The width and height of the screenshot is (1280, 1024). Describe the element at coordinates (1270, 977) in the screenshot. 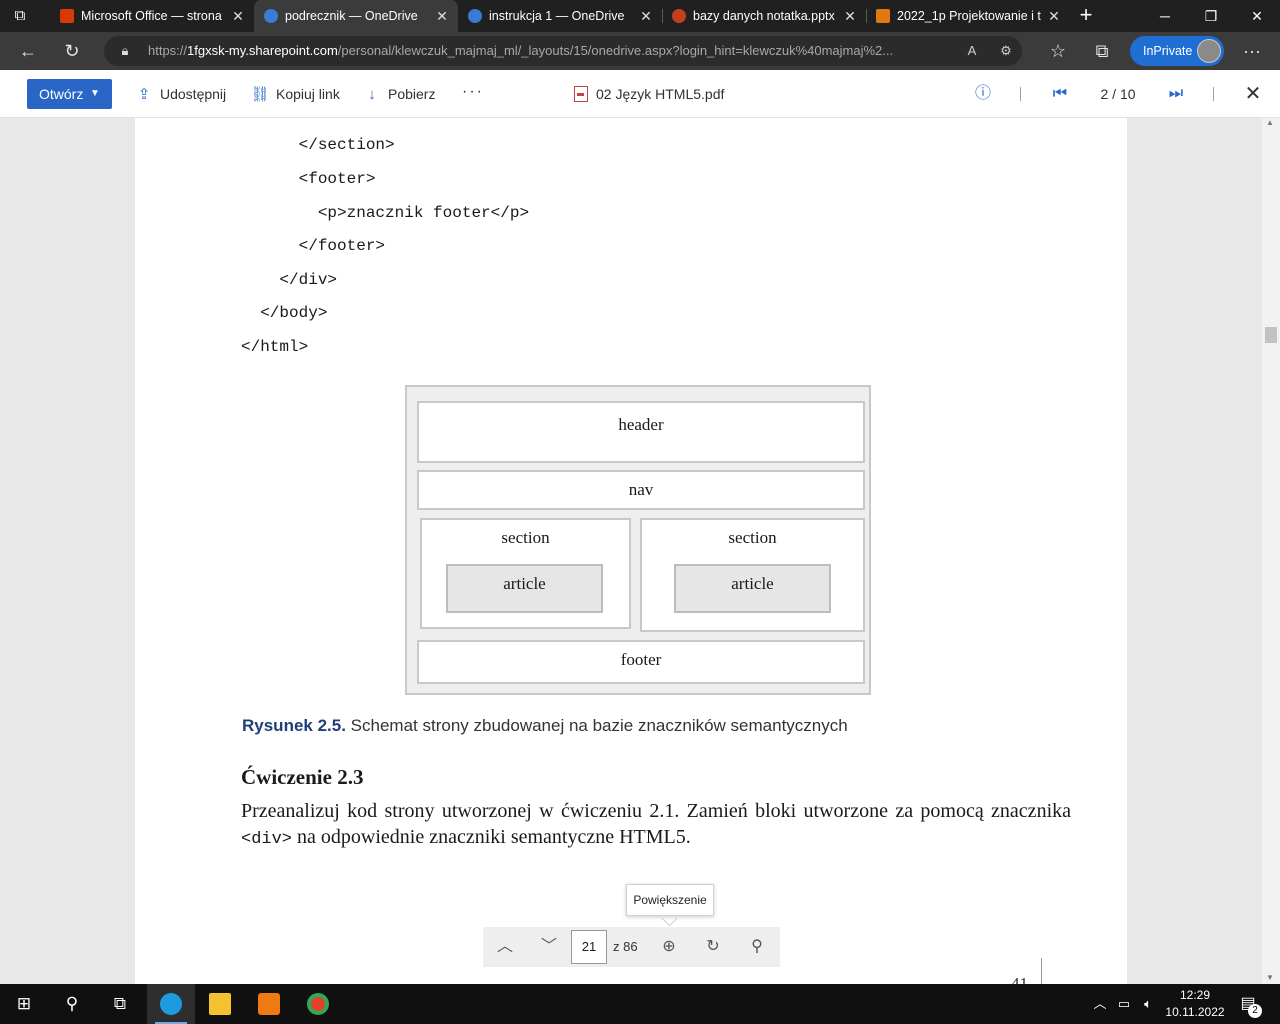

I see `scroll-down-icon: ▼` at that location.